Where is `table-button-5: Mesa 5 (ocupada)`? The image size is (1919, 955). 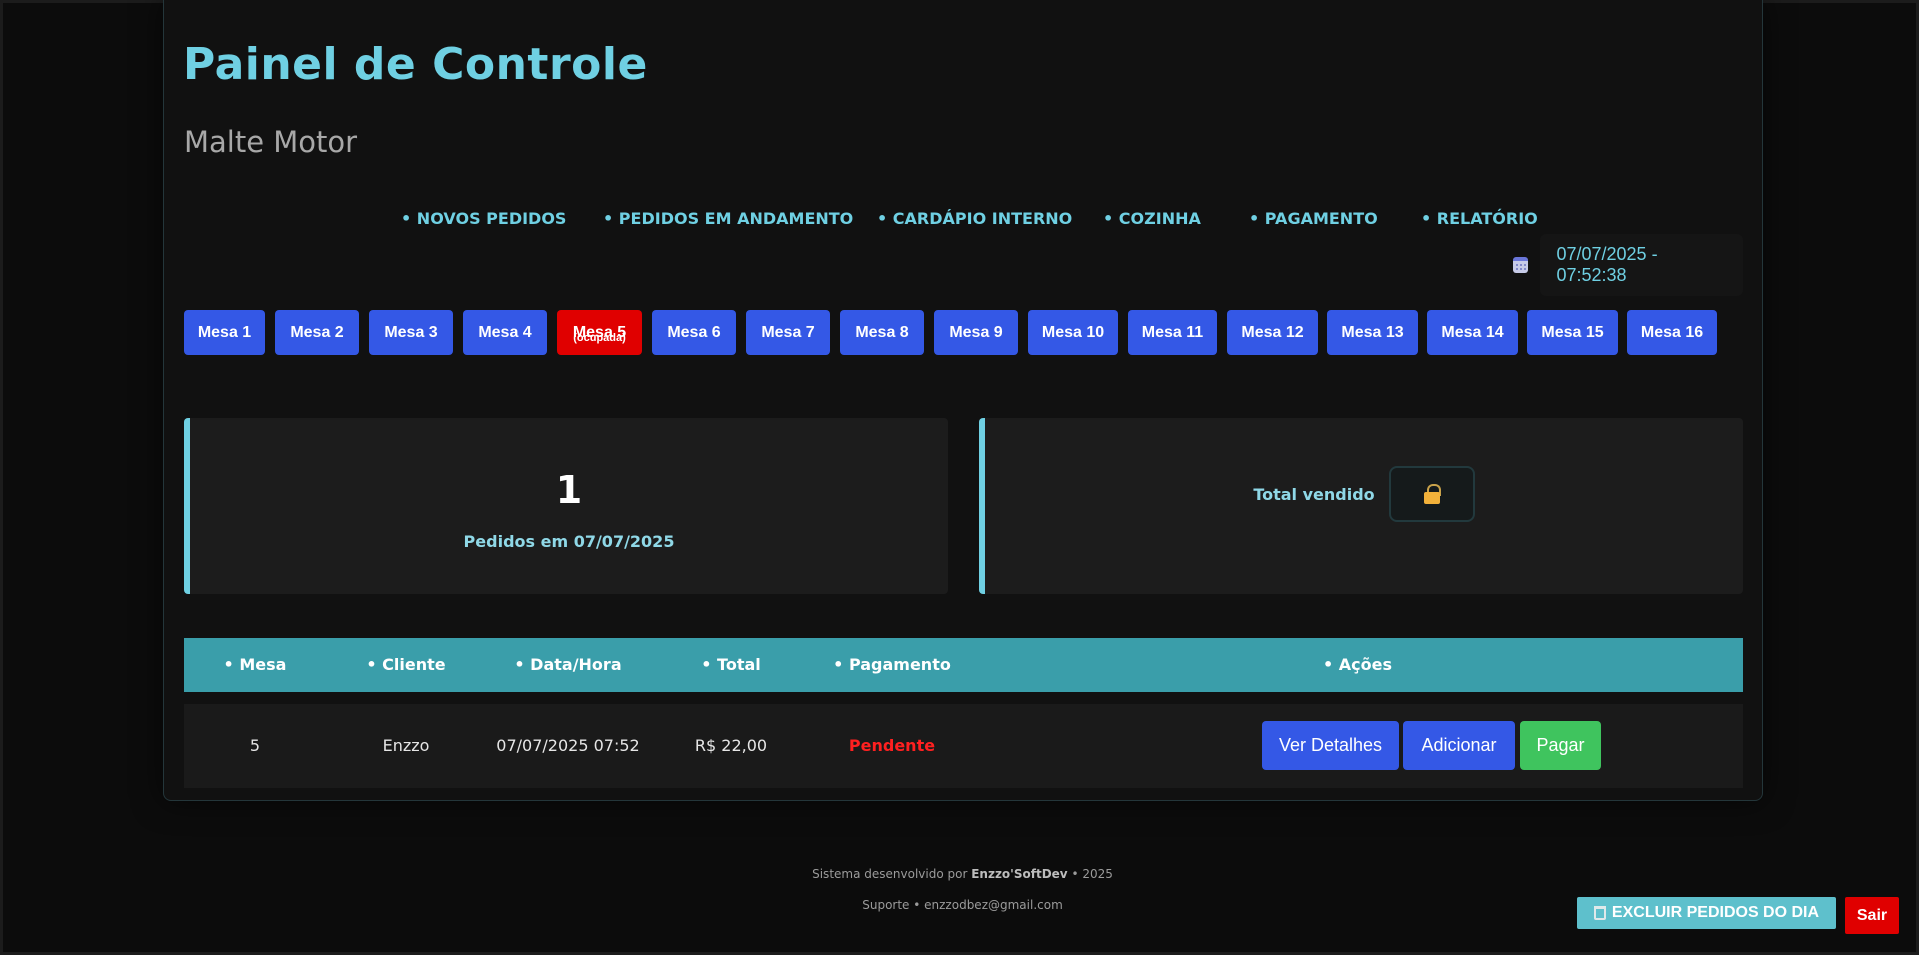 table-button-5: Mesa 5 (ocupada) is located at coordinates (599, 332).